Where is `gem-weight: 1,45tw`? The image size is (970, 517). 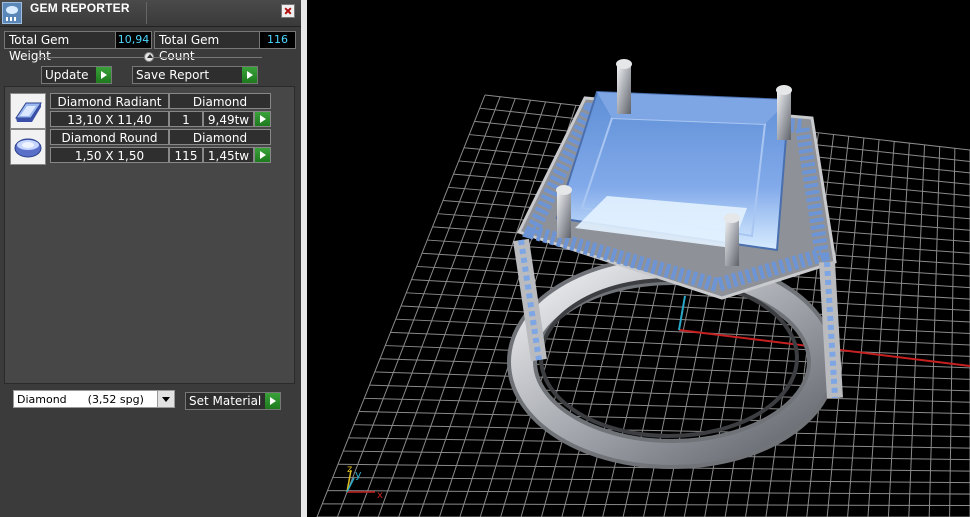
gem-weight: 1,45tw is located at coordinates (228, 155).